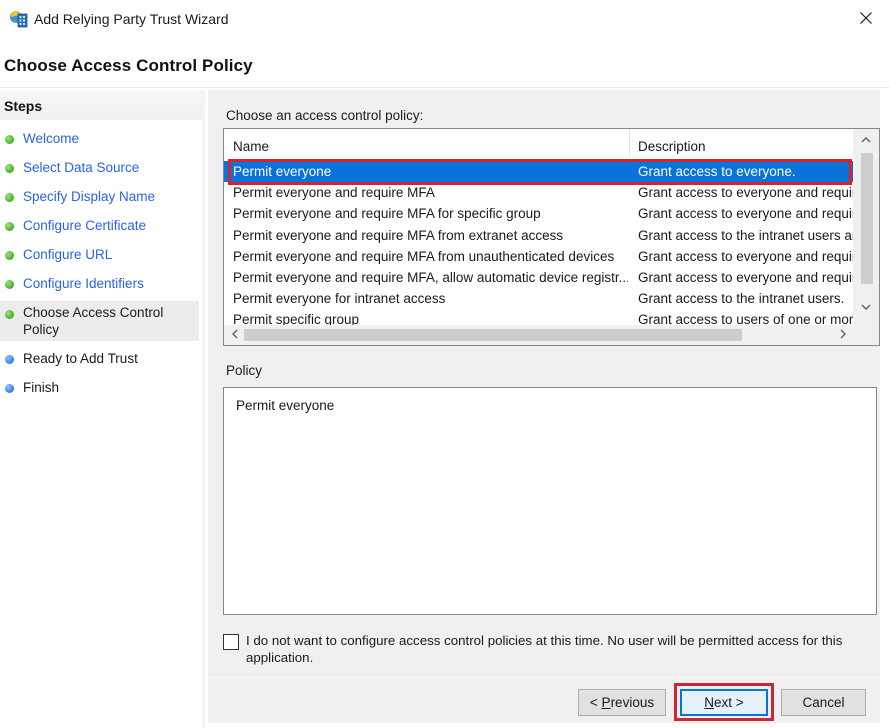  I want to click on close-button, so click(866, 19).